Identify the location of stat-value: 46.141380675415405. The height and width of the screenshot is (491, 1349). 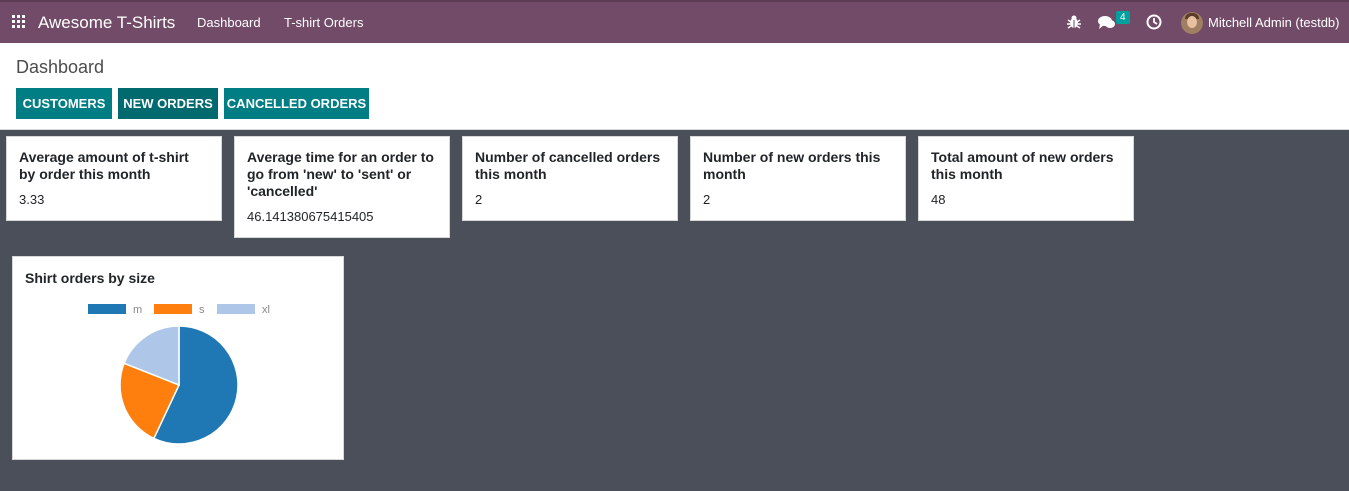
(310, 216).